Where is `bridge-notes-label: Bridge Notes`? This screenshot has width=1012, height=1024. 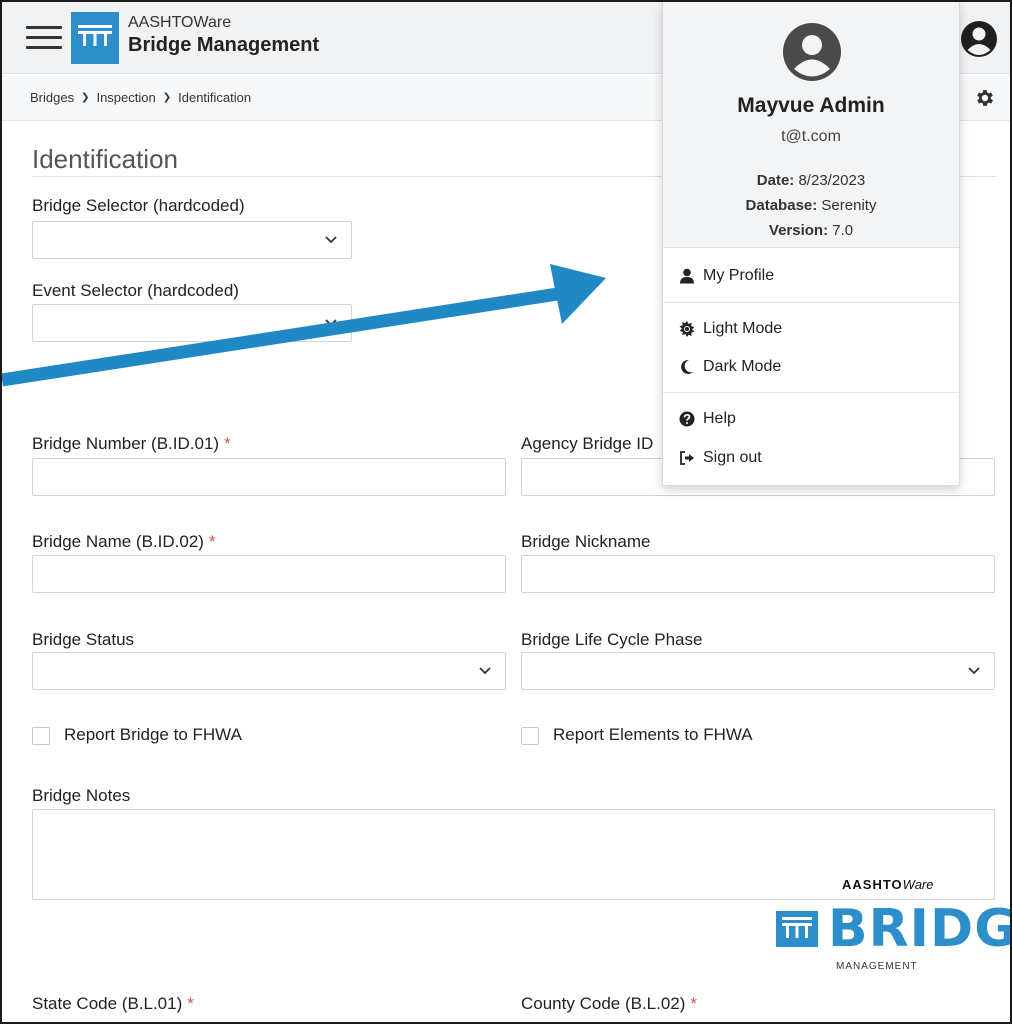
bridge-notes-label: Bridge Notes is located at coordinates (81, 795).